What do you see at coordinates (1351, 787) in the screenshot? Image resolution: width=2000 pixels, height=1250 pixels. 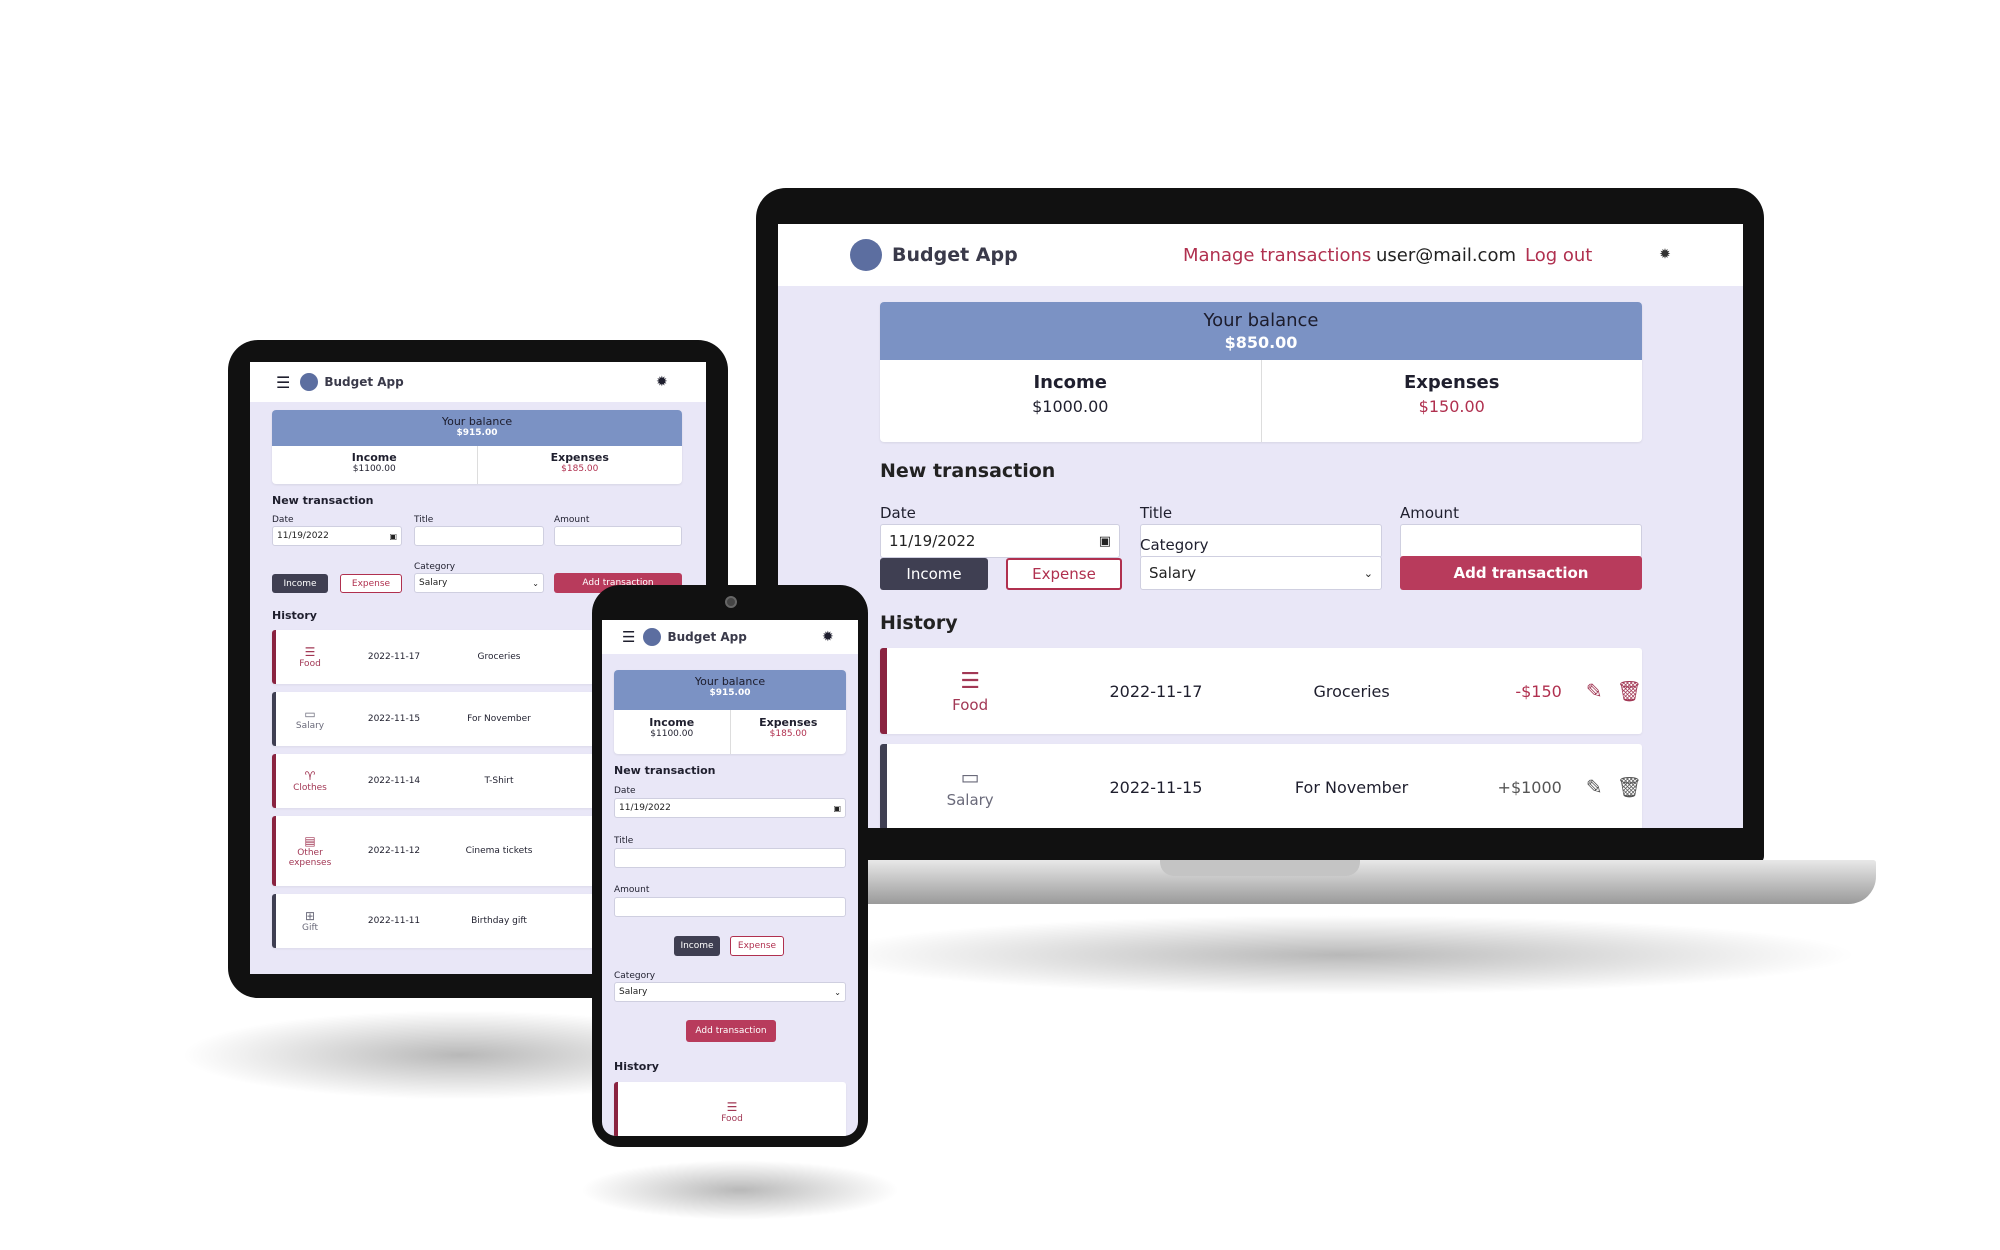 I see `item-title: For November` at bounding box center [1351, 787].